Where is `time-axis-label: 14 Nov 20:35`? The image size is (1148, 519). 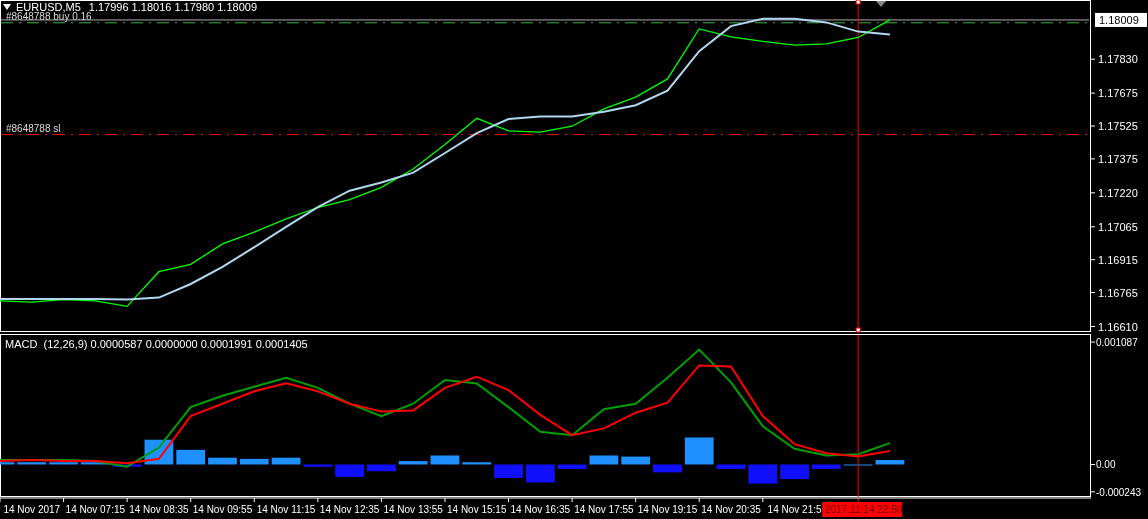 time-axis-label: 14 Nov 20:35 is located at coordinates (731, 509).